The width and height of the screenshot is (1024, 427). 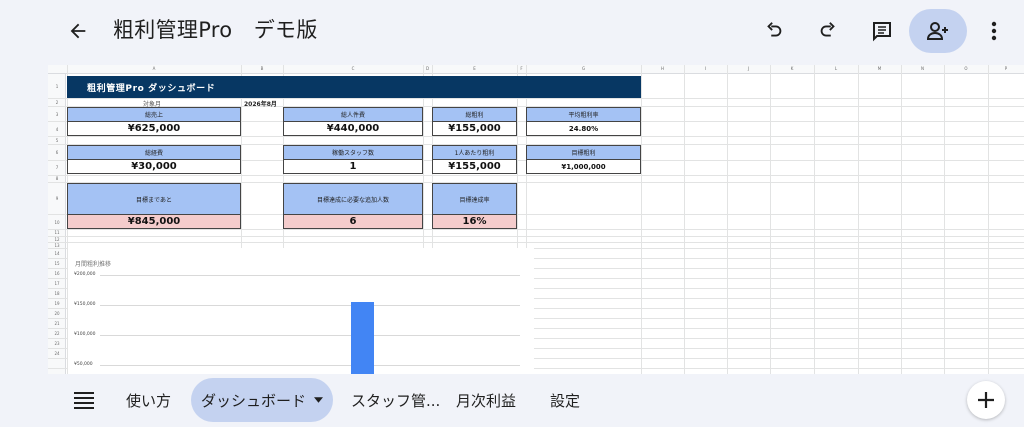 I want to click on banner-title: 粗利管理Pro ダッシュボード, so click(x=151, y=89).